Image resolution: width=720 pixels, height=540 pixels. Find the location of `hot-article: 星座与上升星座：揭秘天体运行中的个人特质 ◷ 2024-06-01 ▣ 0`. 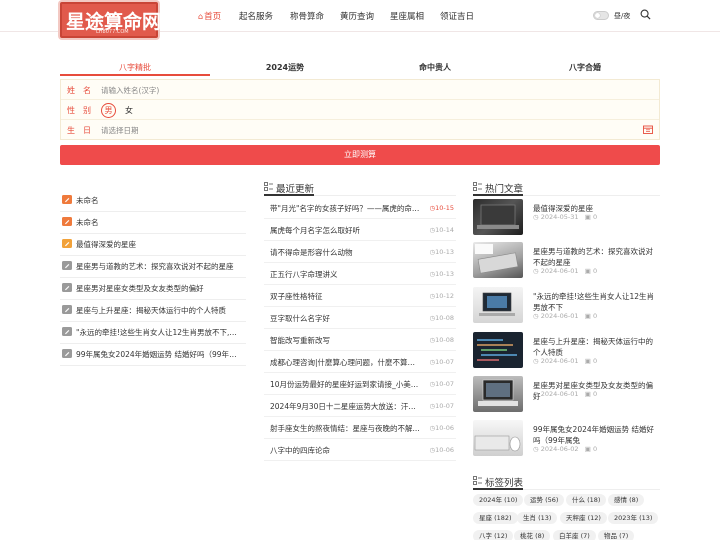

hot-article: 星座与上升星座：揭秘天体运行中的个人特质 ◷ 2024-06-01 ▣ 0 is located at coordinates (566, 352).